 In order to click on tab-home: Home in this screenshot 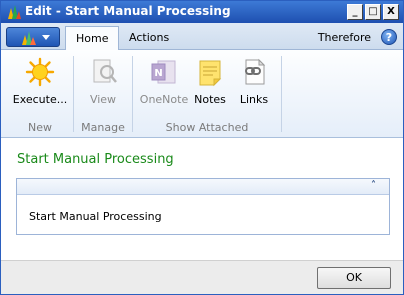, I will do `click(92, 38)`.